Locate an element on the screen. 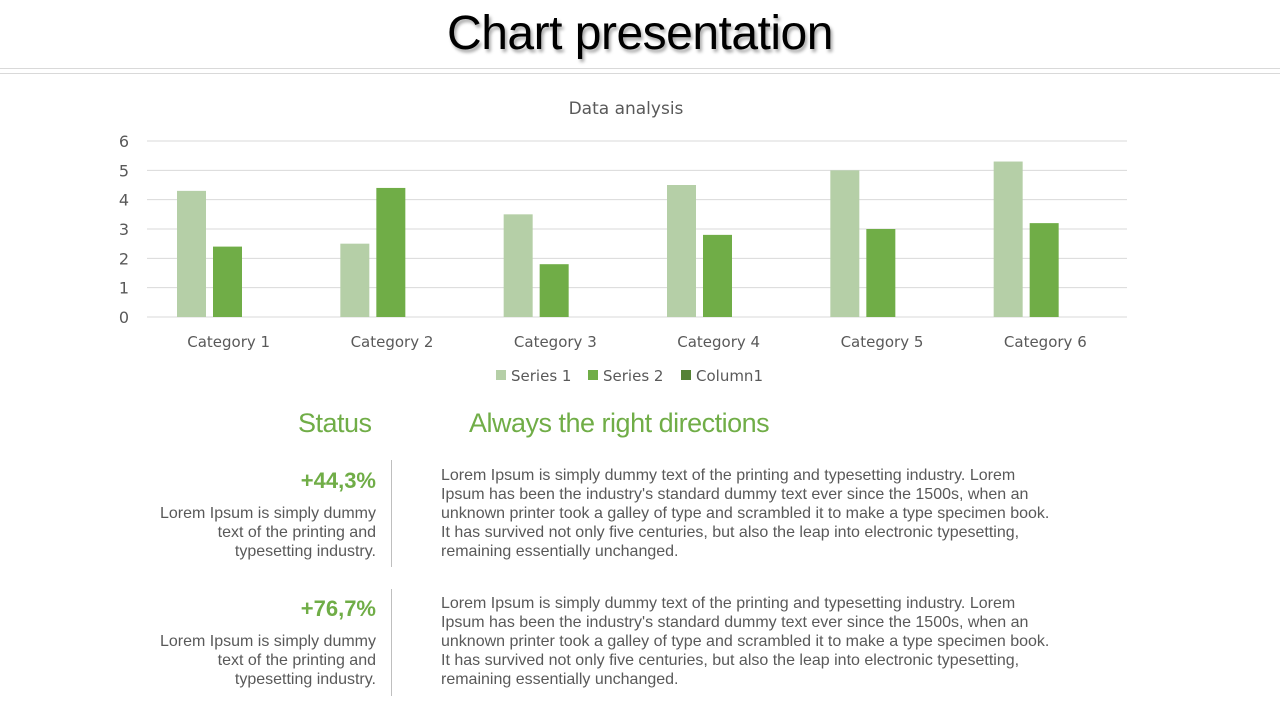  title-divider-bottom is located at coordinates (640, 73).